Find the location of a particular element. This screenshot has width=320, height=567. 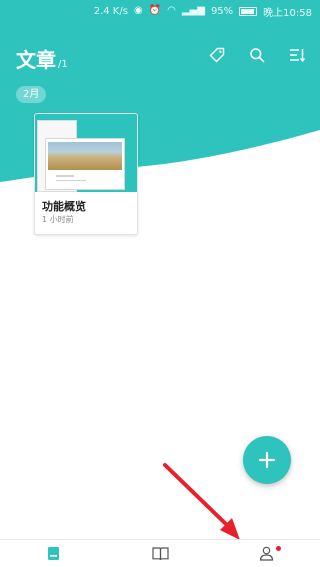

title-text: 文章 is located at coordinates (36, 60).